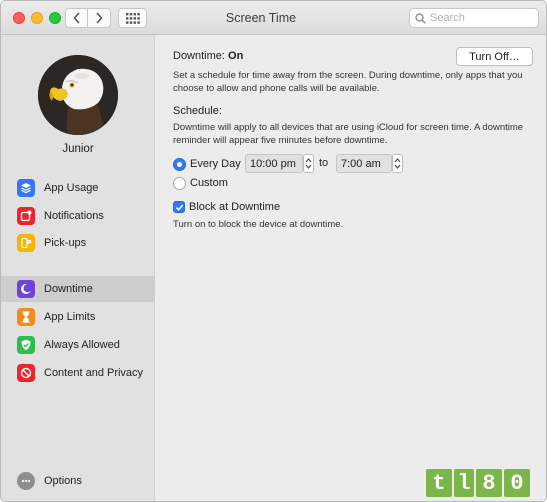 The image size is (547, 502). What do you see at coordinates (19, 18) in the screenshot?
I see `close-window-button` at bounding box center [19, 18].